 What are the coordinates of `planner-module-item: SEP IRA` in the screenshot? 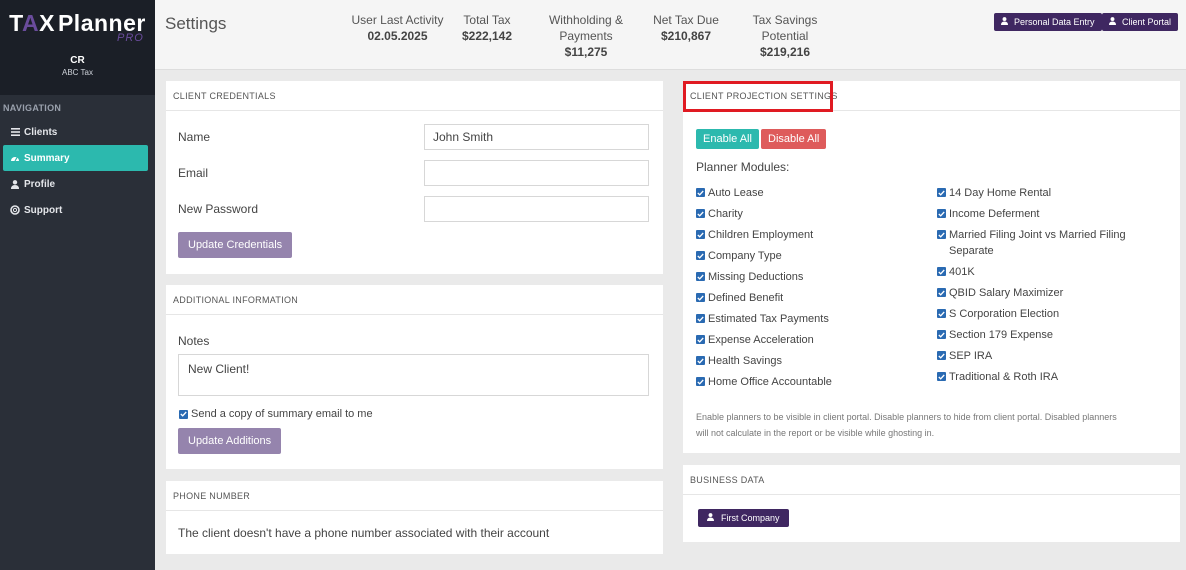 It's located at (1047, 356).